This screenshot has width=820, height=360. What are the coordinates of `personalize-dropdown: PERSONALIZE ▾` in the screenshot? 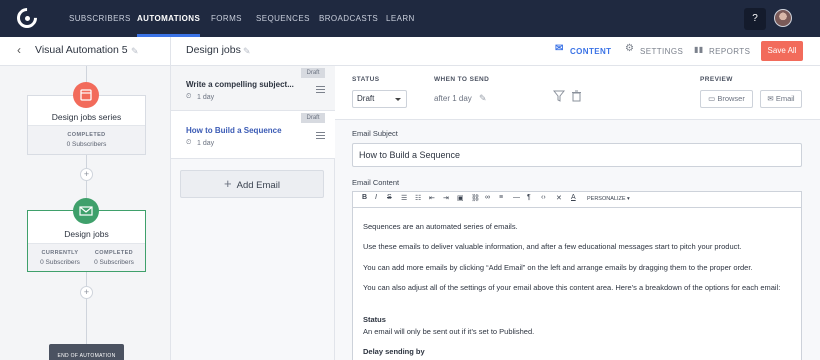 It's located at (608, 199).